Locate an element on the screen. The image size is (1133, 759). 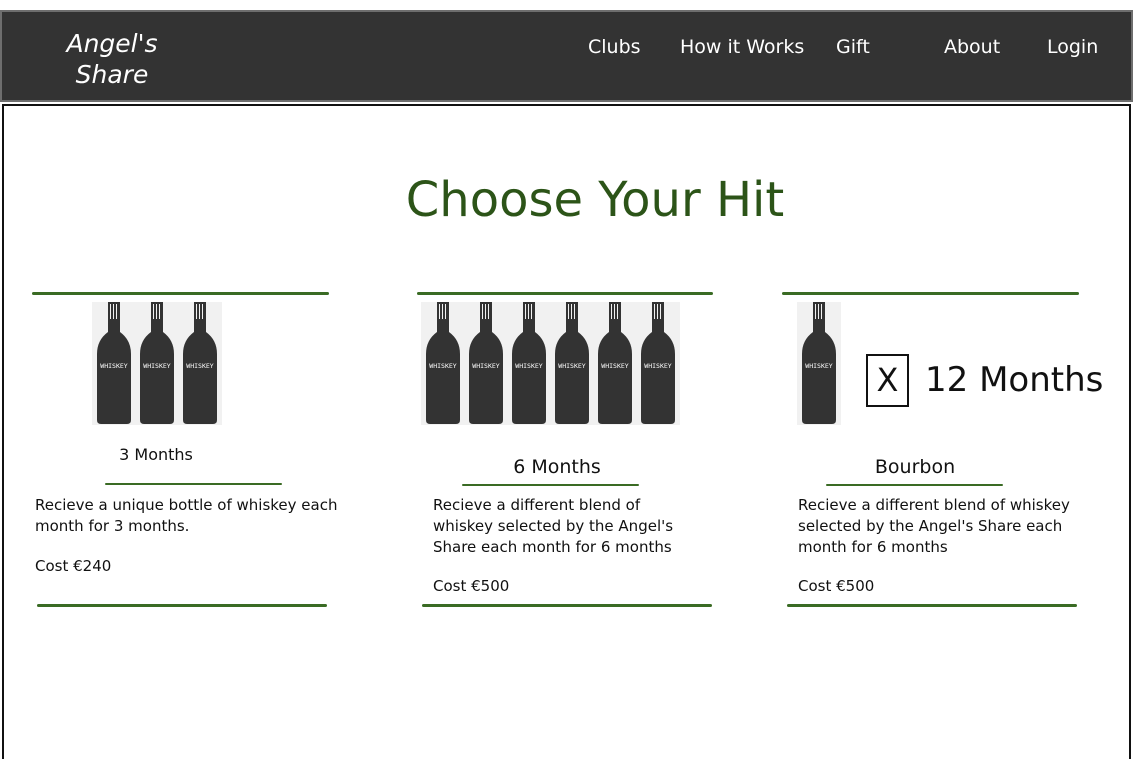
nav-how-it-works: How it Works is located at coordinates (742, 47).